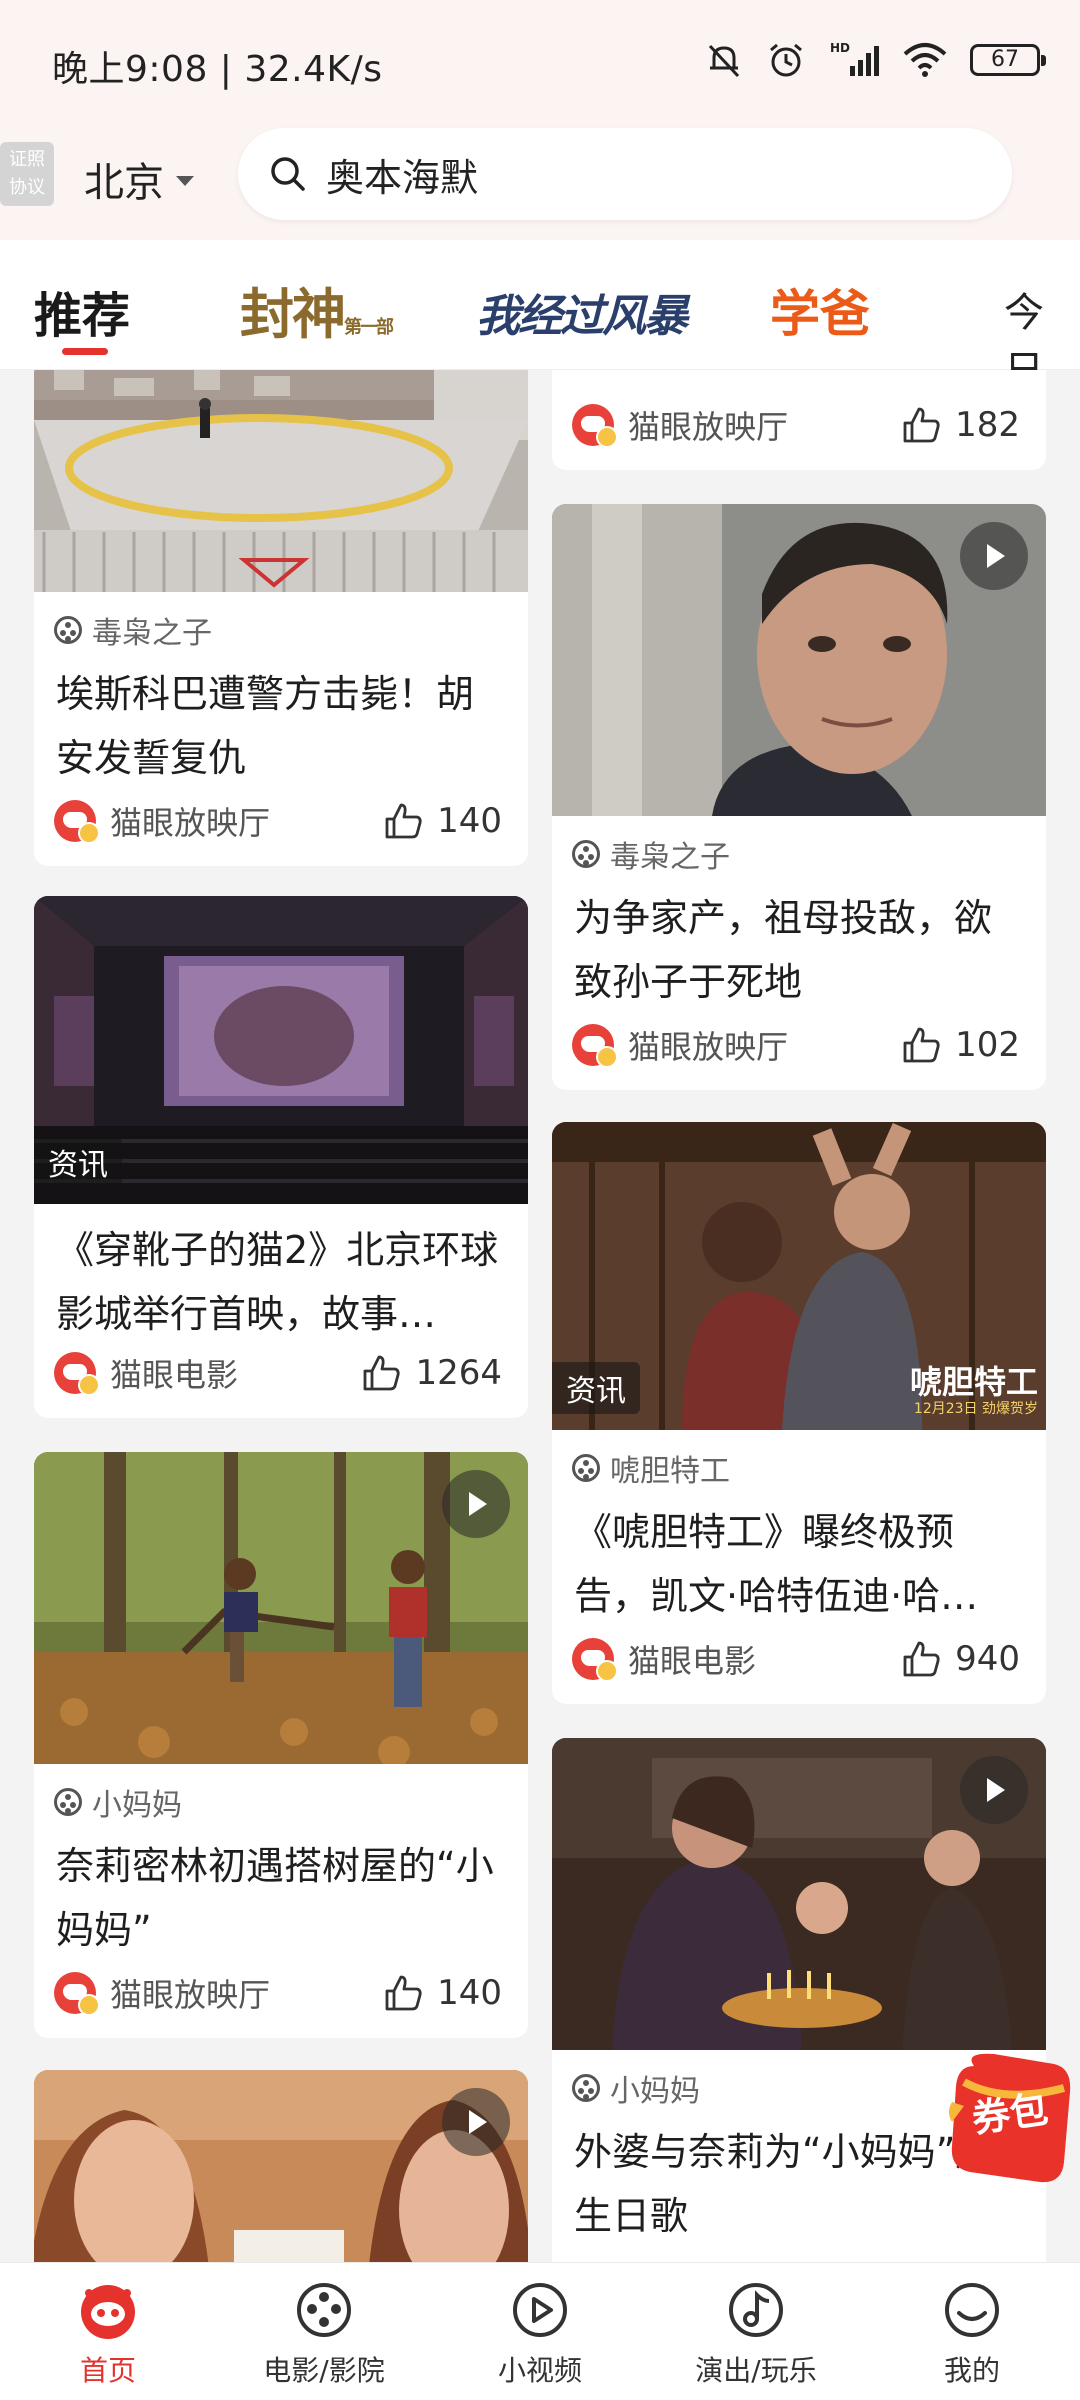  I want to click on card-film-name: 唬胆特工, so click(670, 1471).